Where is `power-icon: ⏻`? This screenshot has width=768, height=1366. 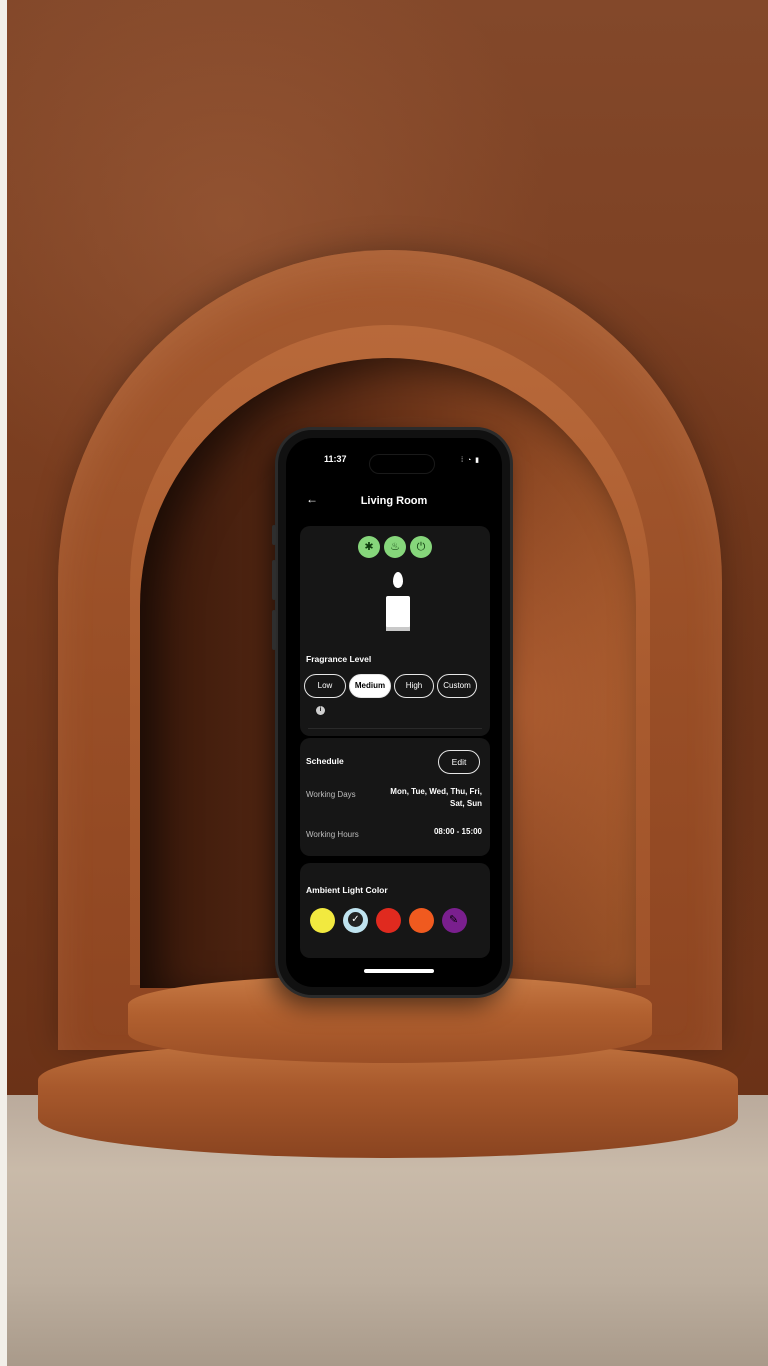
power-icon: ⏻ is located at coordinates (421, 547).